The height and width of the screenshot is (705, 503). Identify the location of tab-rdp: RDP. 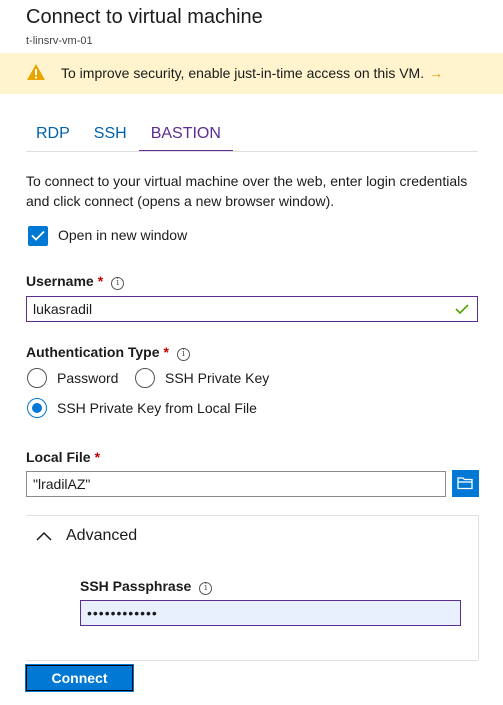
(54, 137).